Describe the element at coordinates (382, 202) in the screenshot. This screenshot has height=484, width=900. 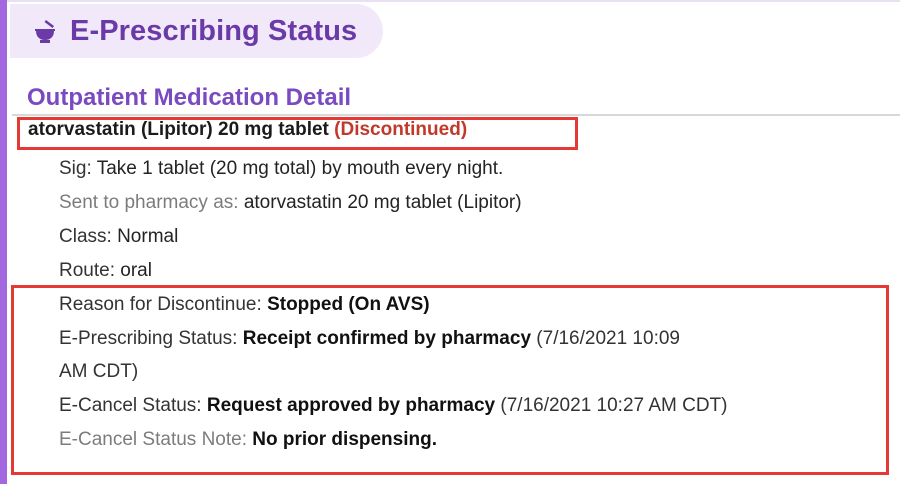
I see `sent-to-pharmacy-value: atorvastatin 20 mg tablet (Lipitor)` at that location.